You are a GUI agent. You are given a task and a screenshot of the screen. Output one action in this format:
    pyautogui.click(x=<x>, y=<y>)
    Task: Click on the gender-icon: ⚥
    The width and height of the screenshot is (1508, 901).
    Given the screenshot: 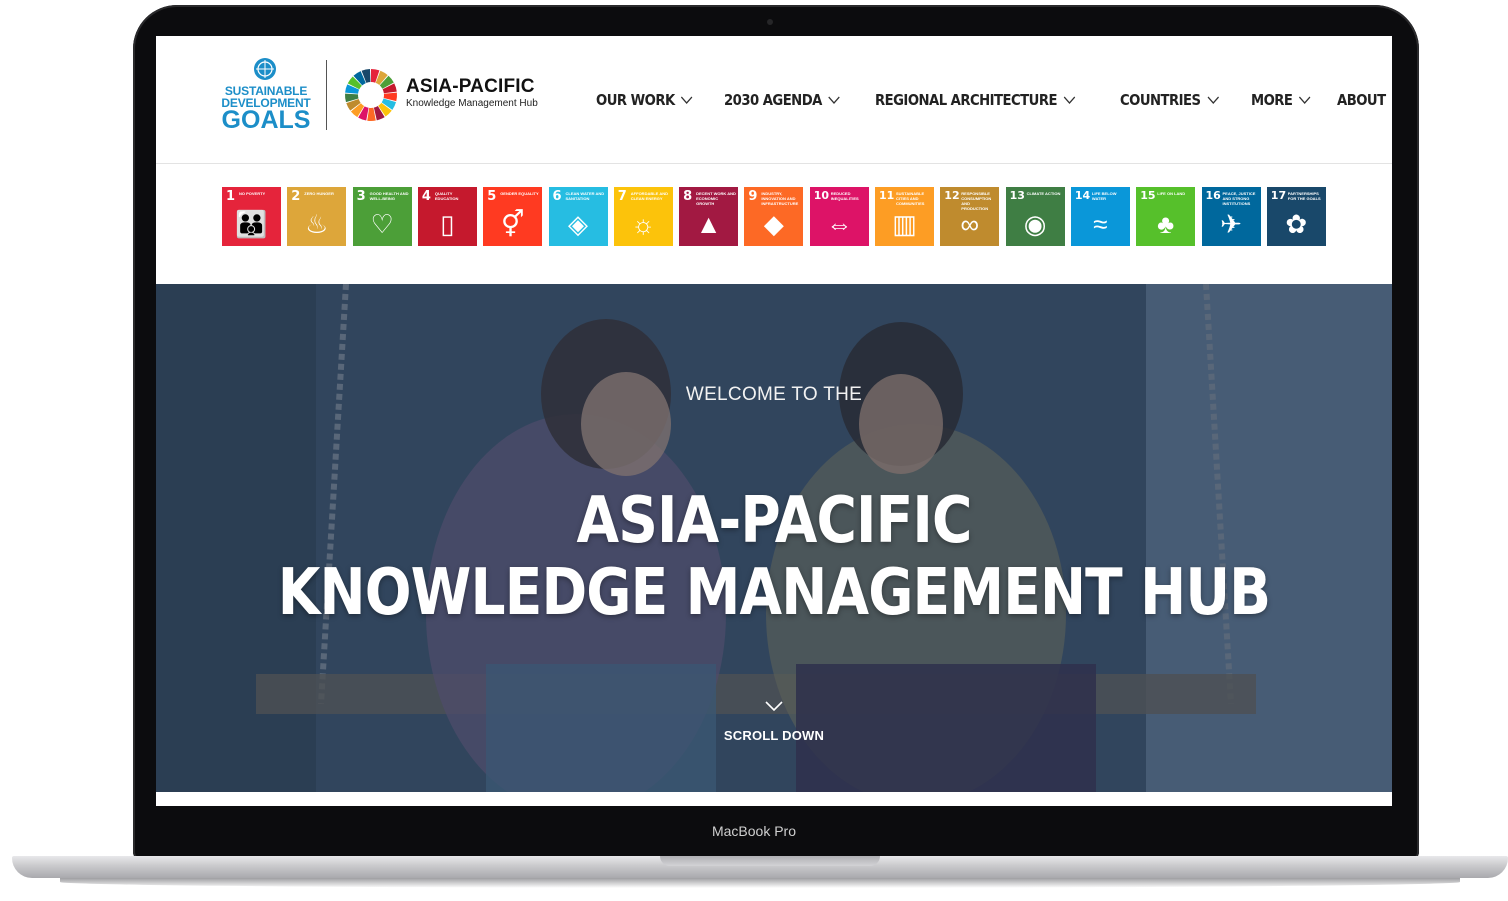 What is the action you would take?
    pyautogui.click(x=512, y=224)
    